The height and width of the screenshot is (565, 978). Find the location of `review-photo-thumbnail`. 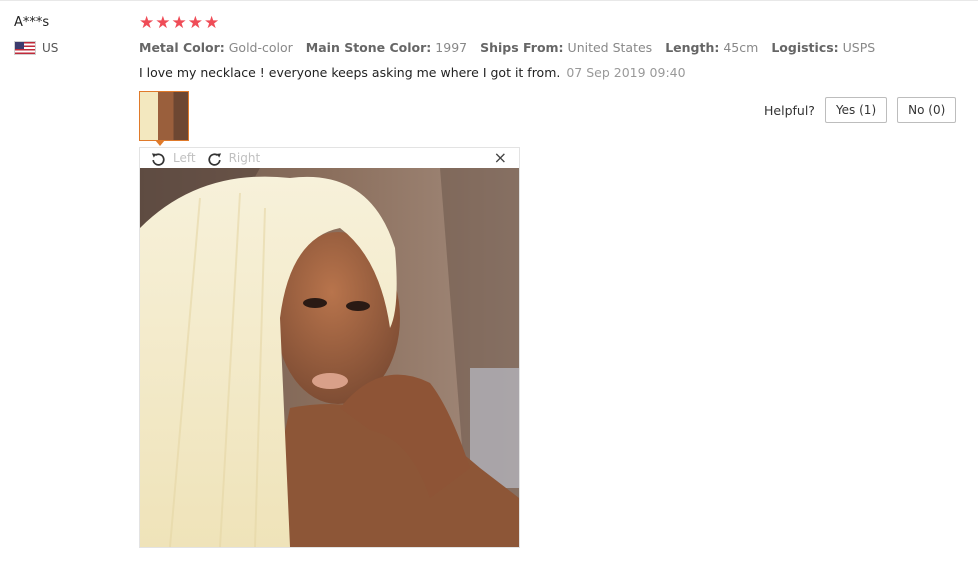

review-photo-thumbnail is located at coordinates (164, 116).